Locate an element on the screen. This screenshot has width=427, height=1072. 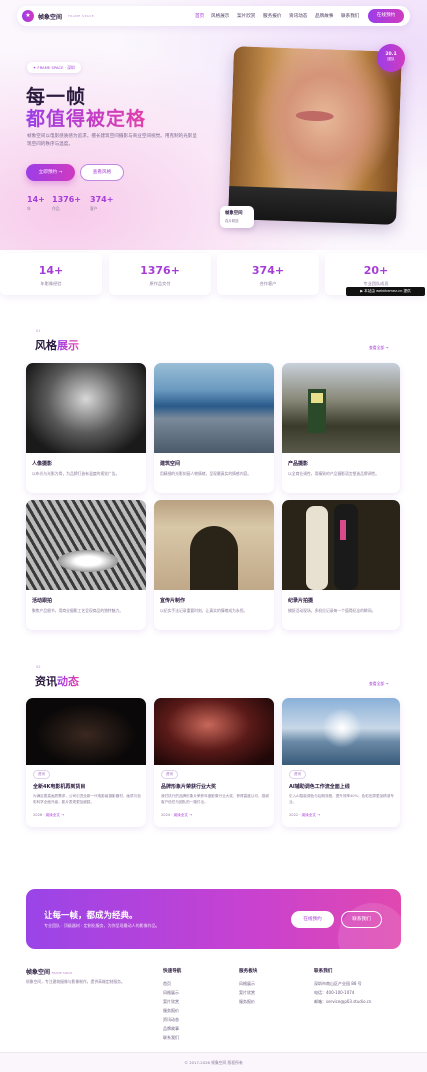
news-description: 引入AI智能调色与后期流程，提升效率40%，色彩还原更加精准专业。 is located at coordinates (341, 799).